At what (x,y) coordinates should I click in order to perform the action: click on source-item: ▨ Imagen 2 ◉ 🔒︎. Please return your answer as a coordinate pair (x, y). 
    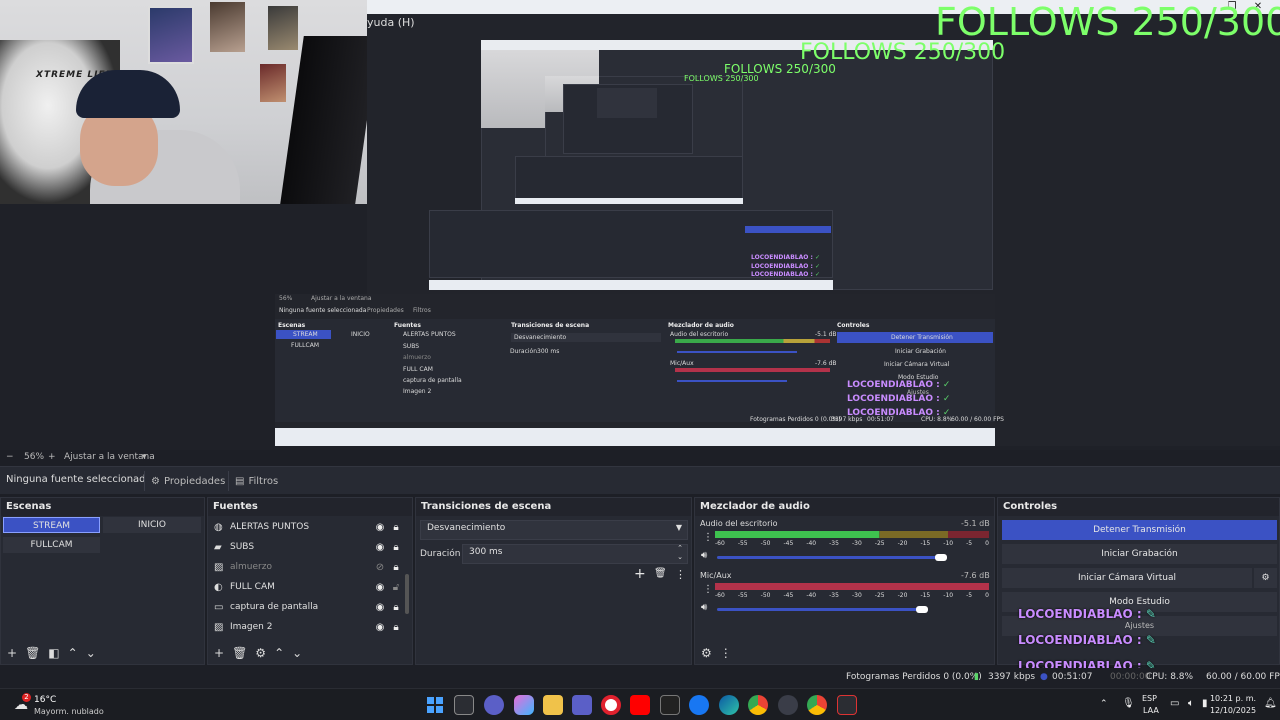
    Looking at the image, I should click on (309, 627).